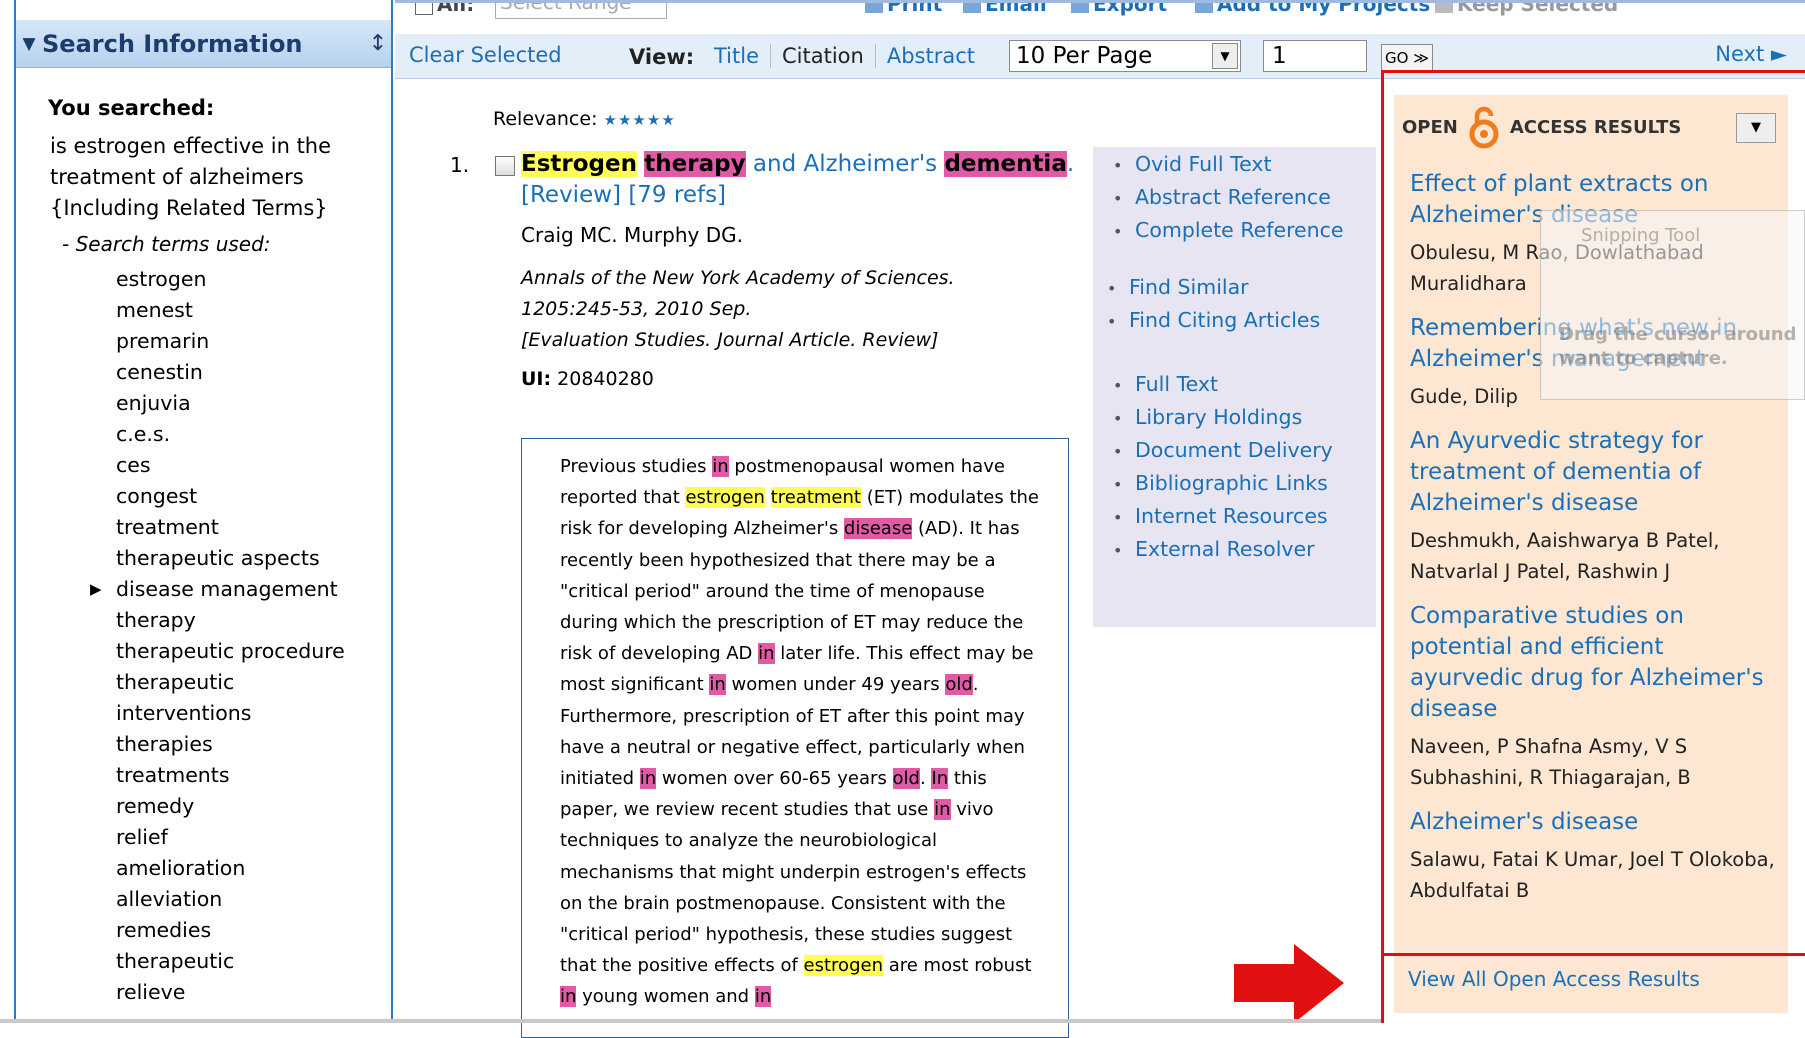 The height and width of the screenshot is (1038, 1805). I want to click on search-term-label: therapeutic procedure, so click(230, 651).